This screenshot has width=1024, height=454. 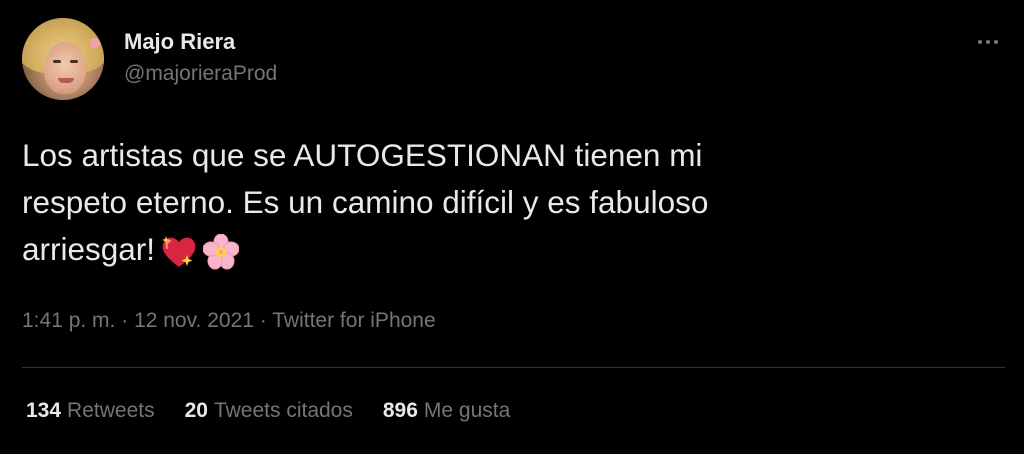 I want to click on quote-tweets-stat: 20 Tweets citados, so click(x=269, y=411).